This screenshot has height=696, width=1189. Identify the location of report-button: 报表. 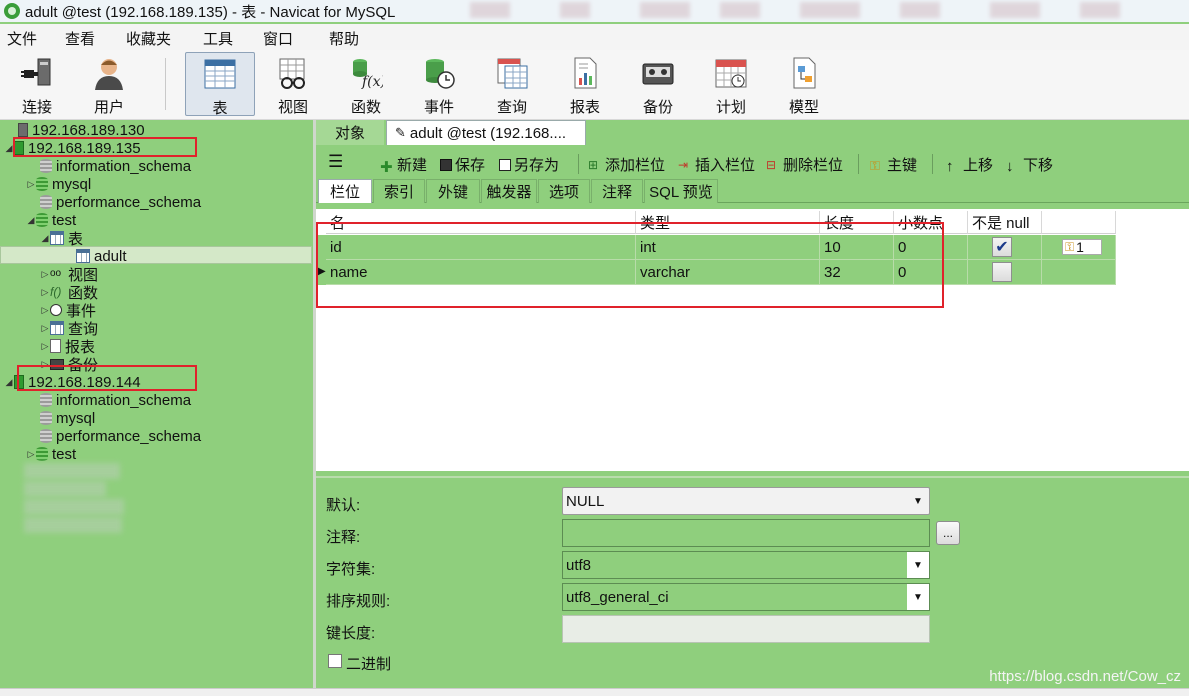
(585, 84).